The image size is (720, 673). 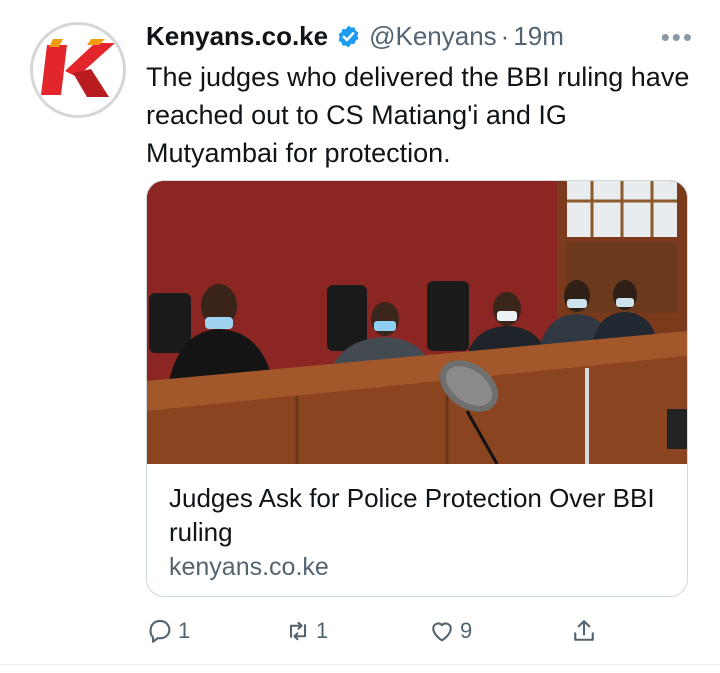 I want to click on kenyans-avatar, so click(x=78, y=70).